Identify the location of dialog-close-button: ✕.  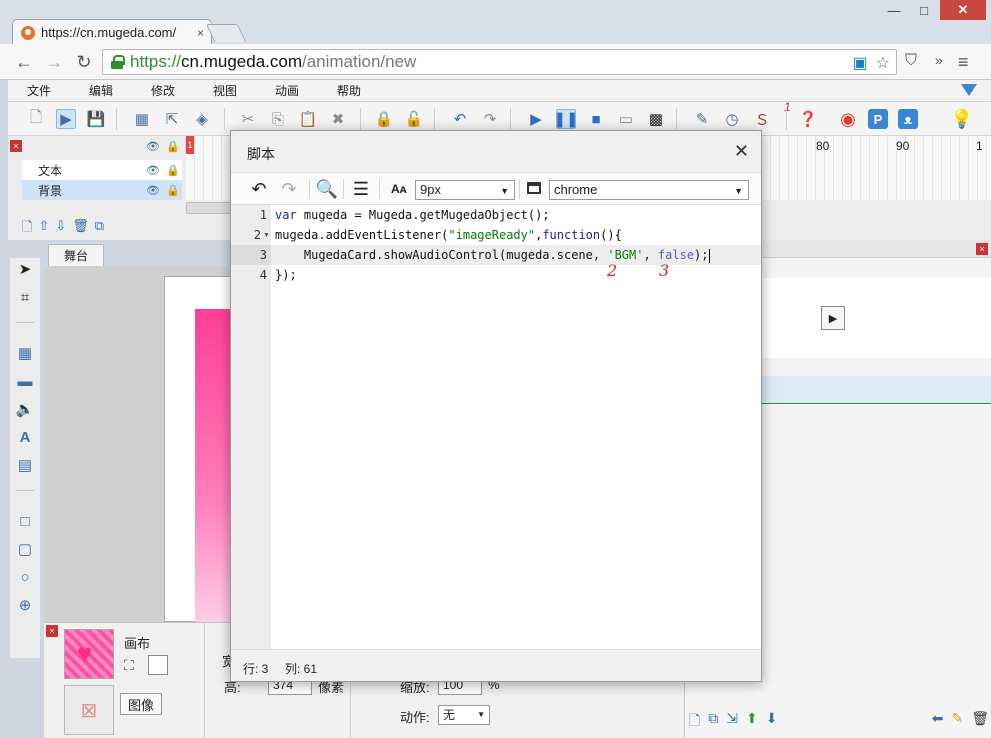
(741, 151).